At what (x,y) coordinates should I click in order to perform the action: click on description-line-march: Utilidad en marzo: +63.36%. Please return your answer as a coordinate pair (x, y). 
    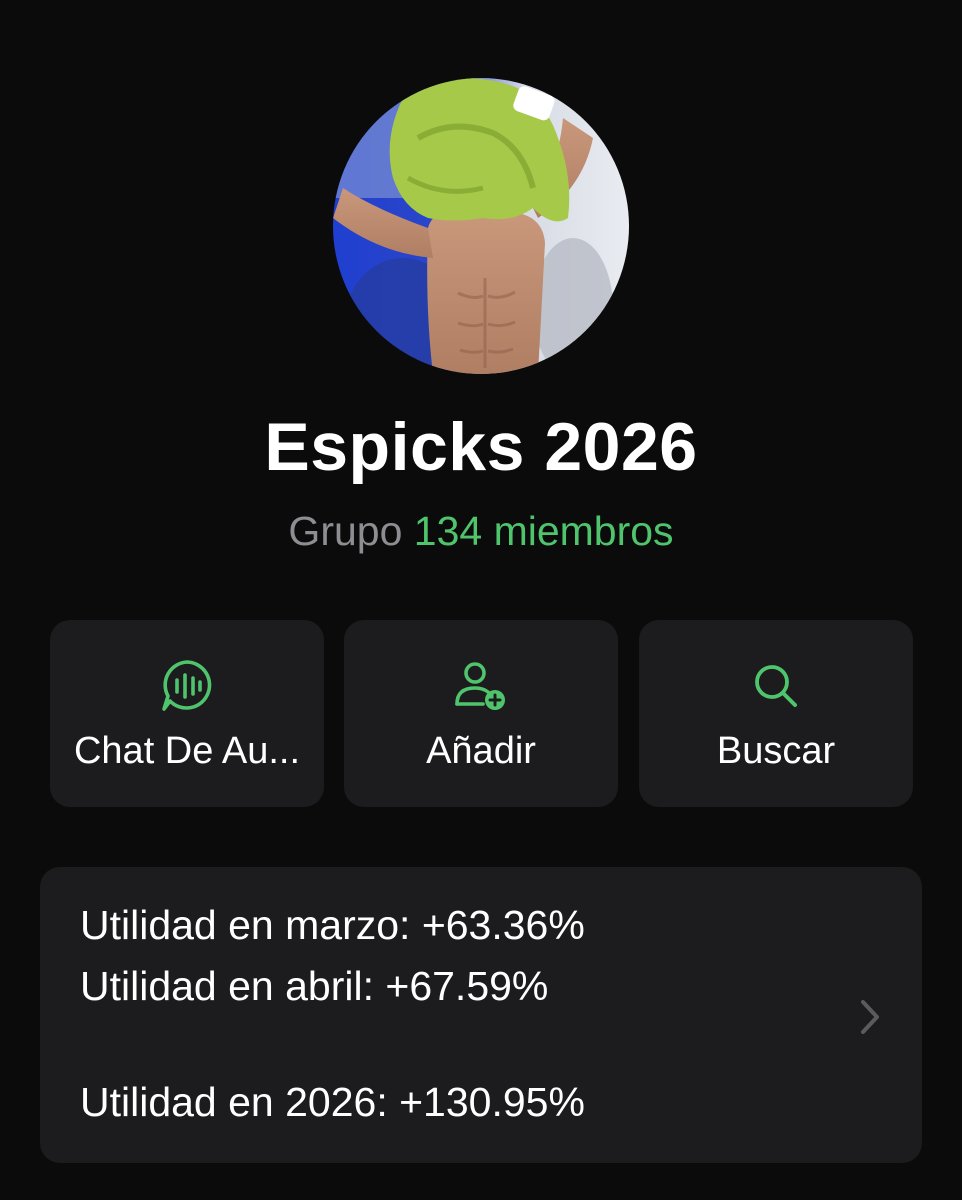
    Looking at the image, I should click on (332, 925).